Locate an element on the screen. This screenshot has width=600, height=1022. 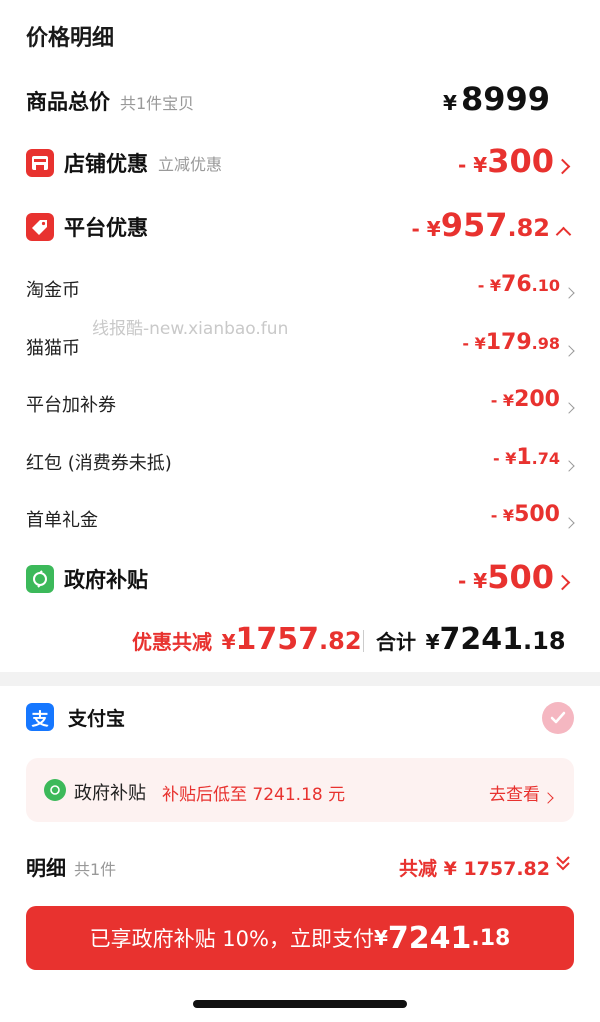
store-prefix: - ¥ is located at coordinates (473, 165).